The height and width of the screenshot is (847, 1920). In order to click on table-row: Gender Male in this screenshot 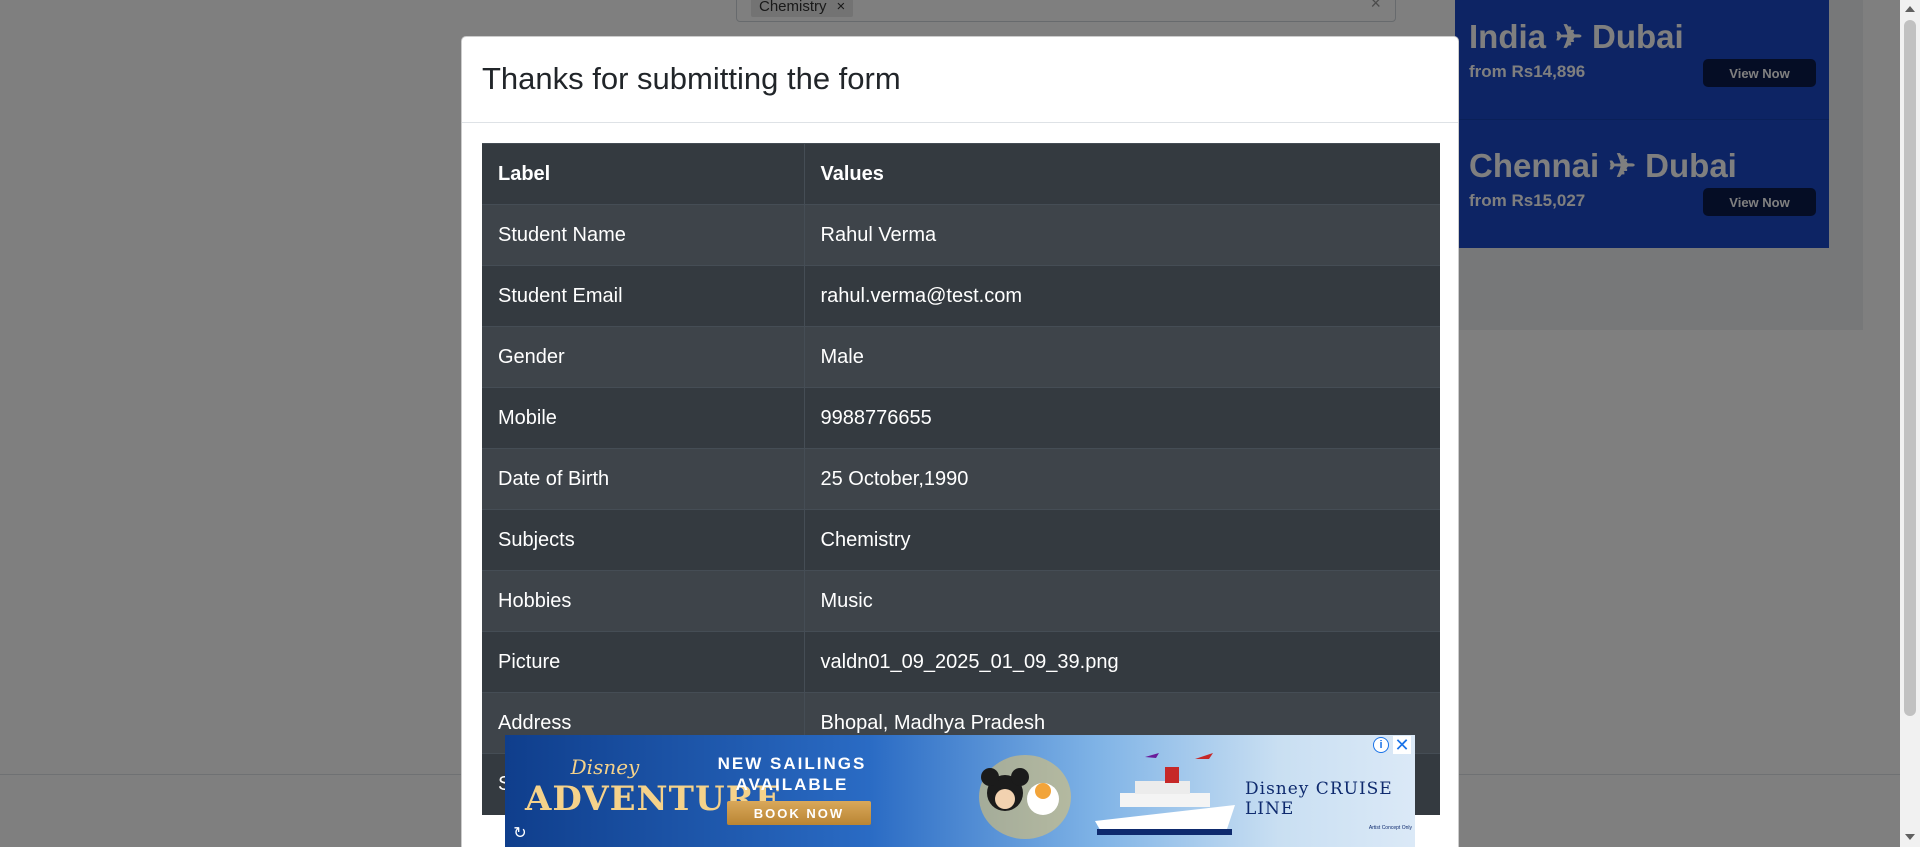, I will do `click(961, 357)`.